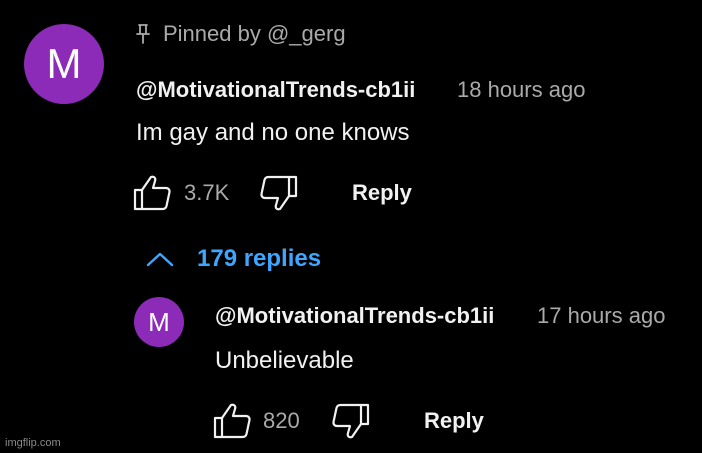 The height and width of the screenshot is (453, 702). I want to click on replies-toggle: 179 replies, so click(259, 259).